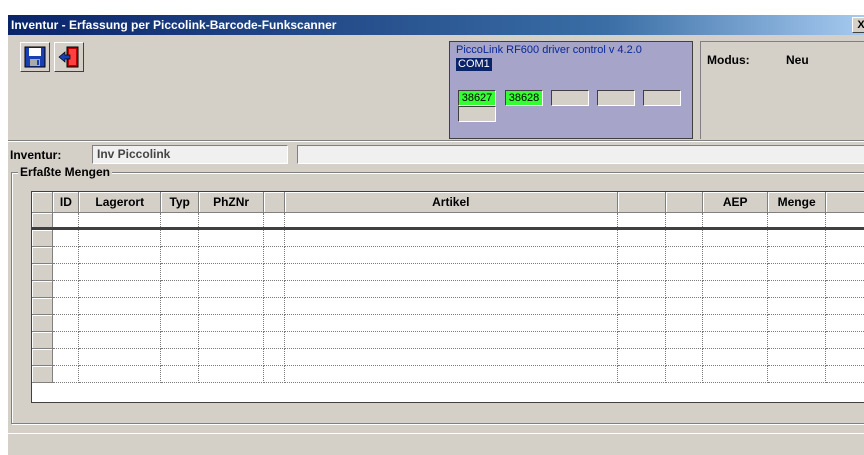 Image resolution: width=864 pixels, height=455 pixels. What do you see at coordinates (735, 202) in the screenshot?
I see `column-header: AEP` at bounding box center [735, 202].